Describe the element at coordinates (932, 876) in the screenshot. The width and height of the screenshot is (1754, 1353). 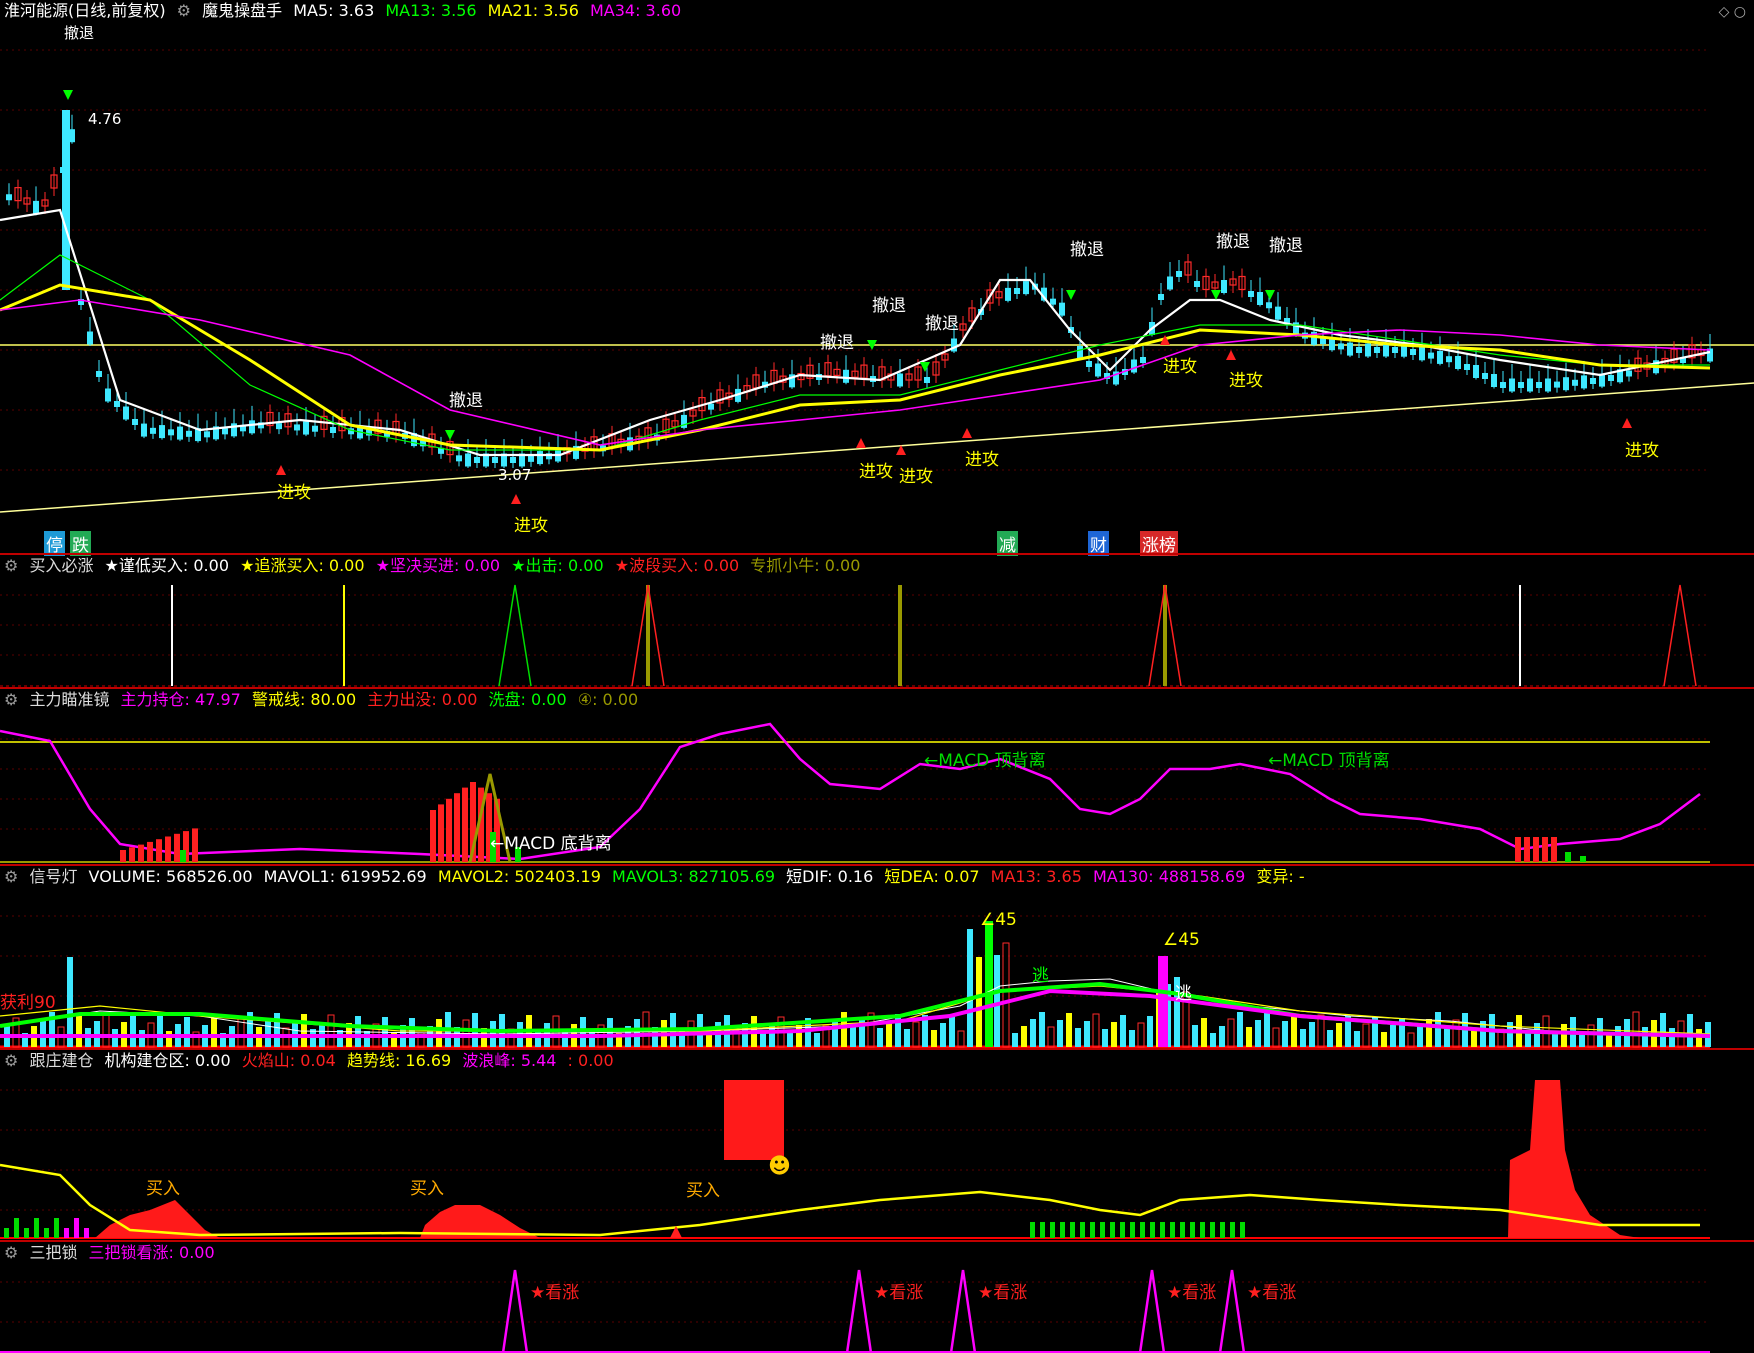
I see `panel3-item: 短DEA: 0.07` at that location.